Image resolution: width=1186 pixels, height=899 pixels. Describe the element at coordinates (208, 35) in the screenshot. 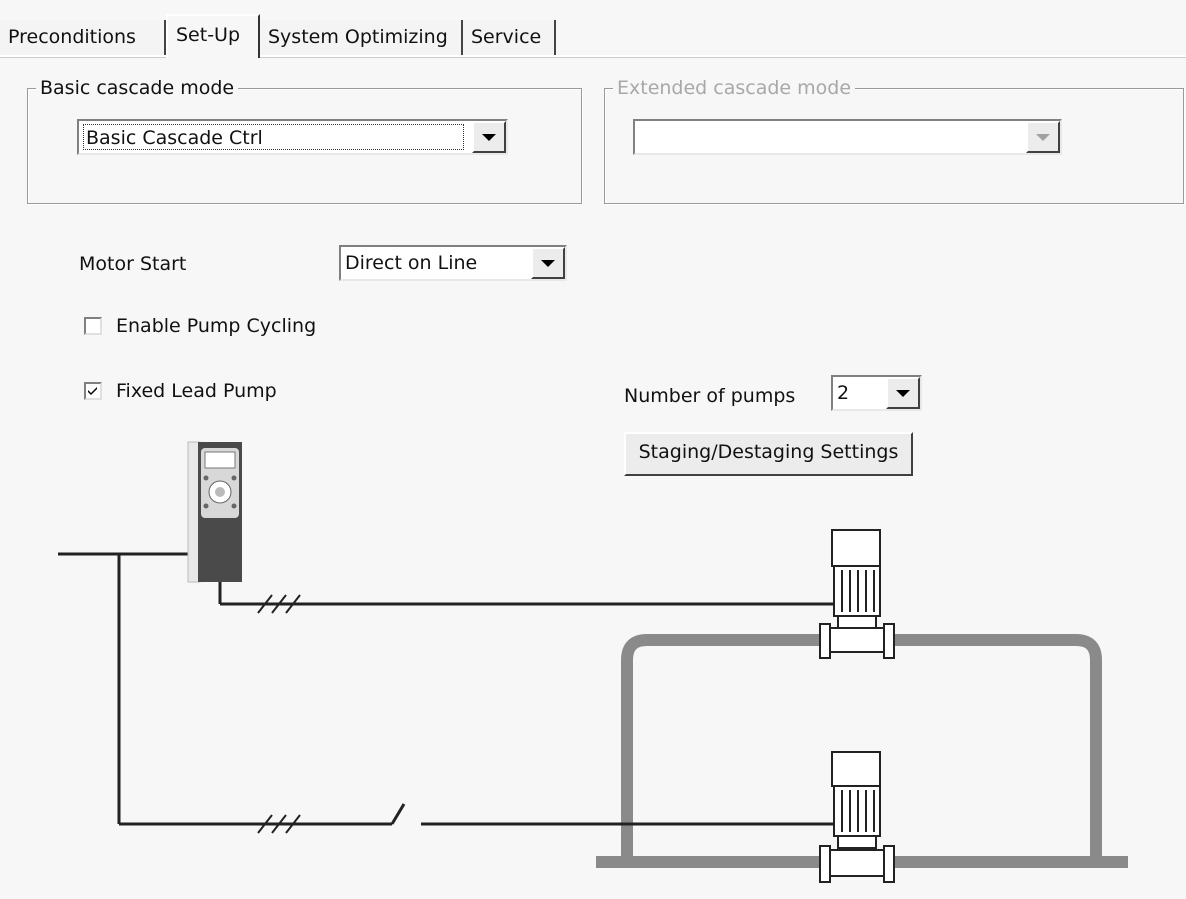

I see `tab-label: Set-Up` at that location.